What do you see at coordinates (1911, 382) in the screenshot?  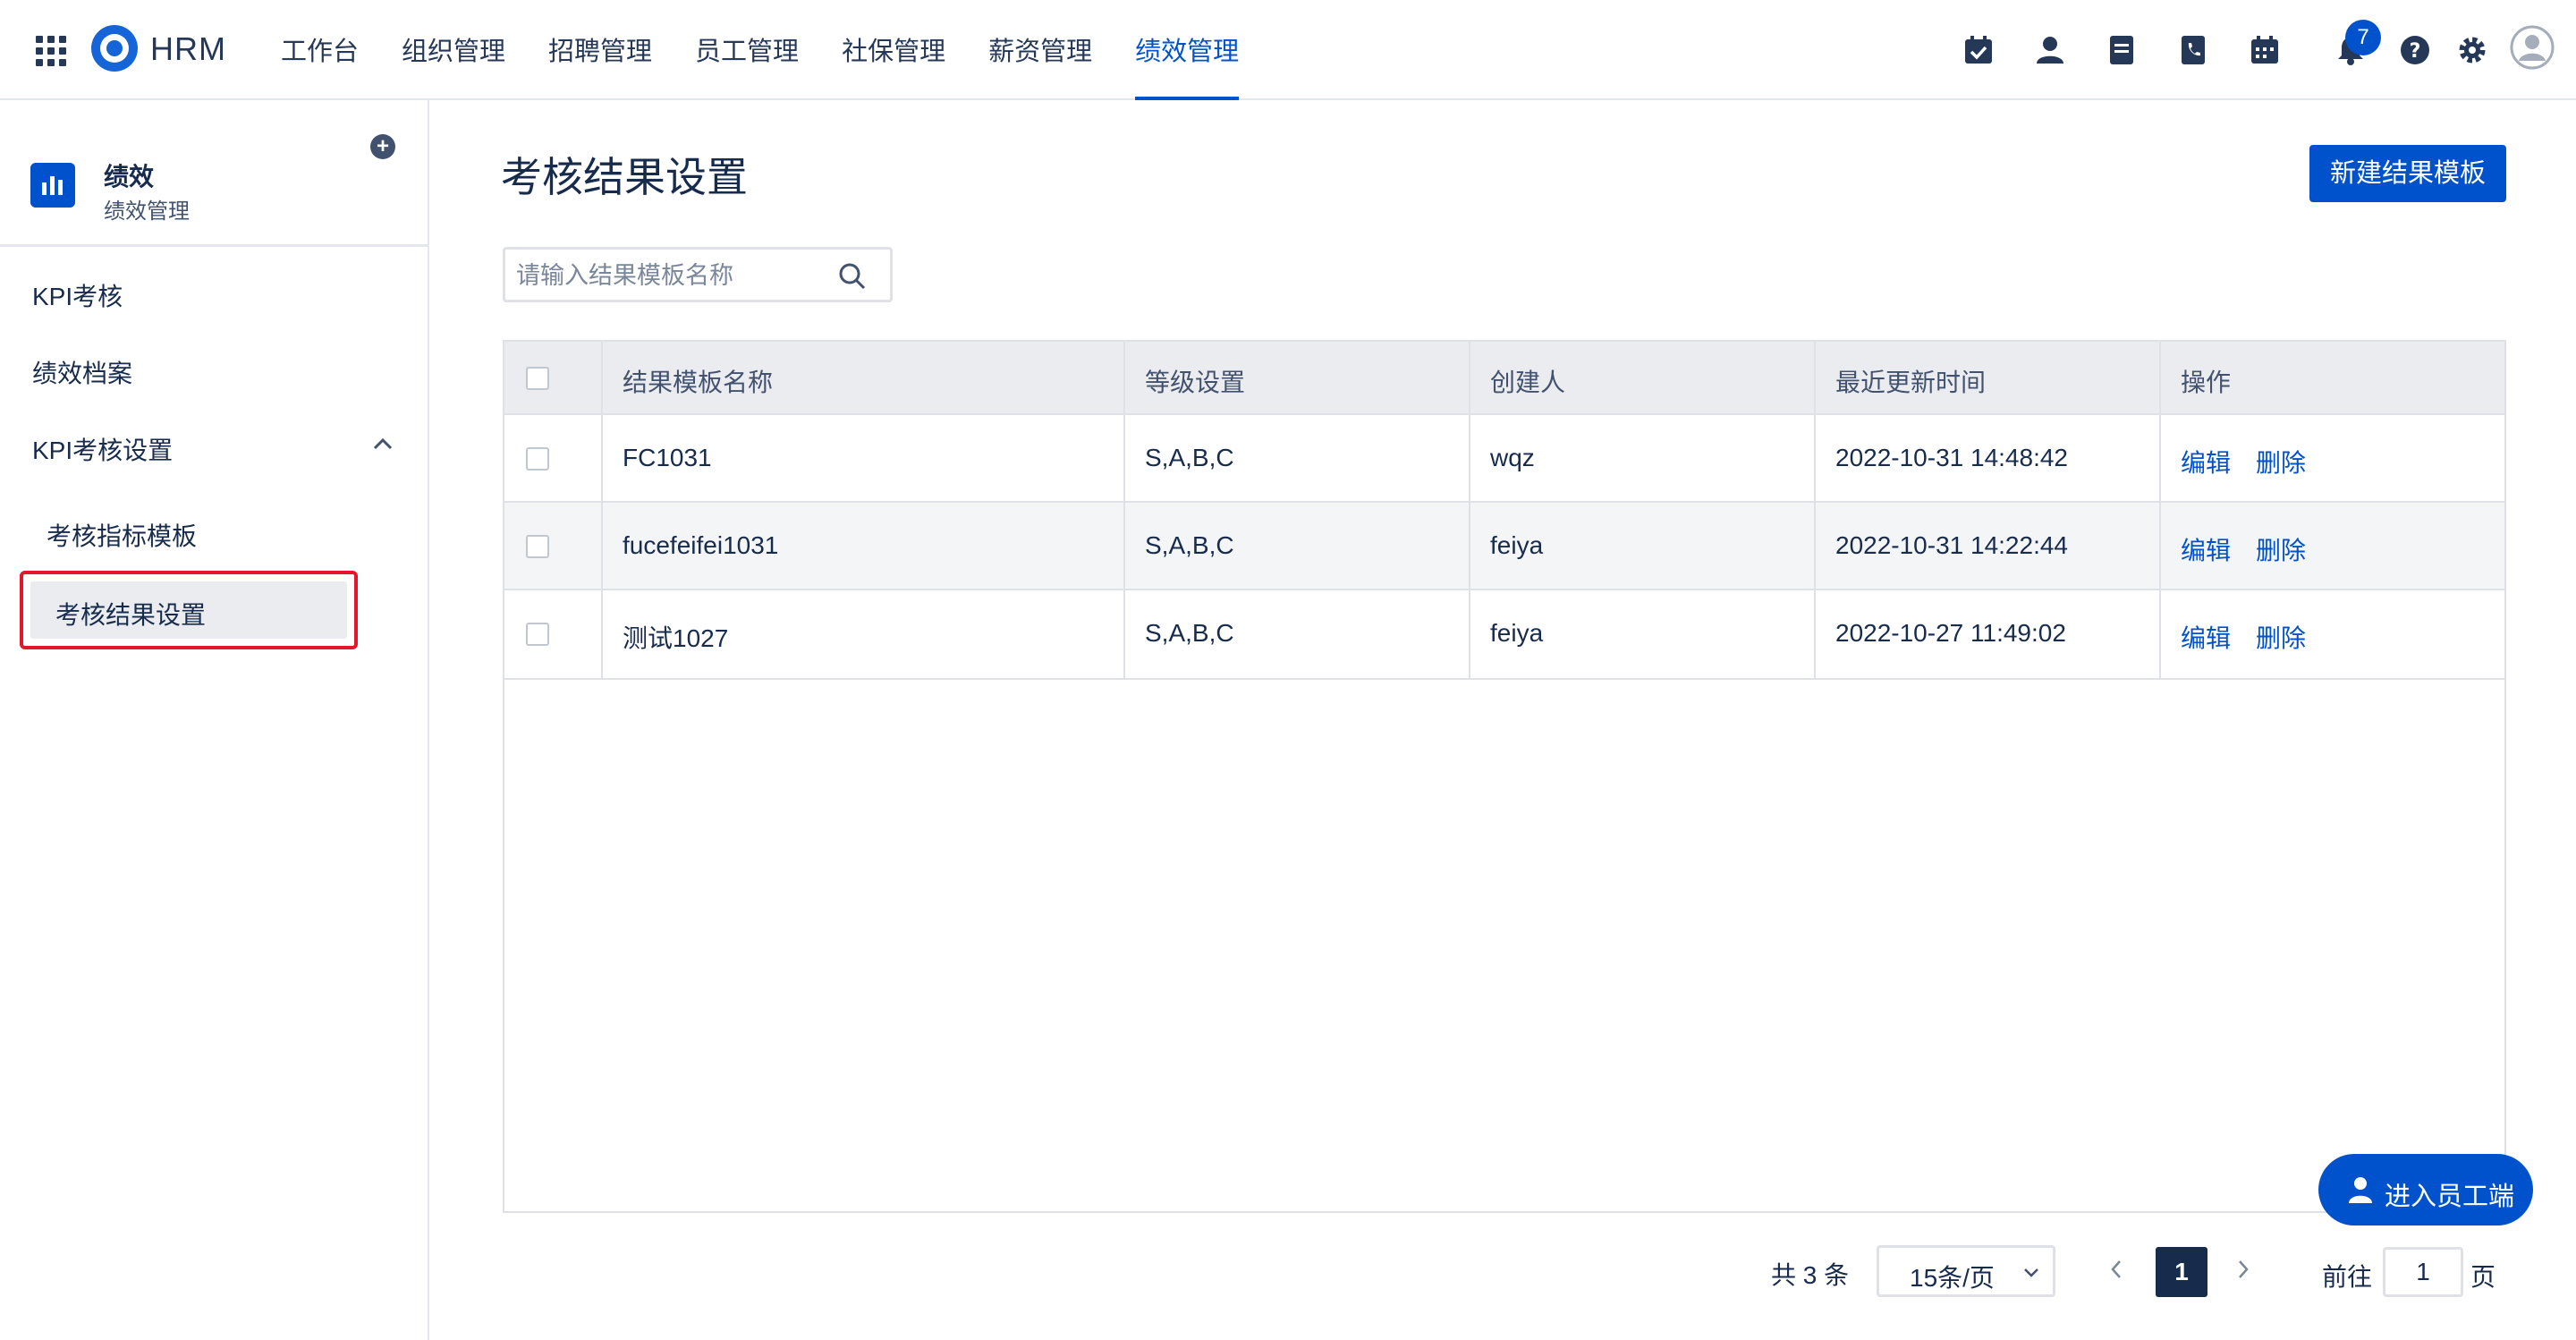 I see `header-updated-time: 最近更新时间` at bounding box center [1911, 382].